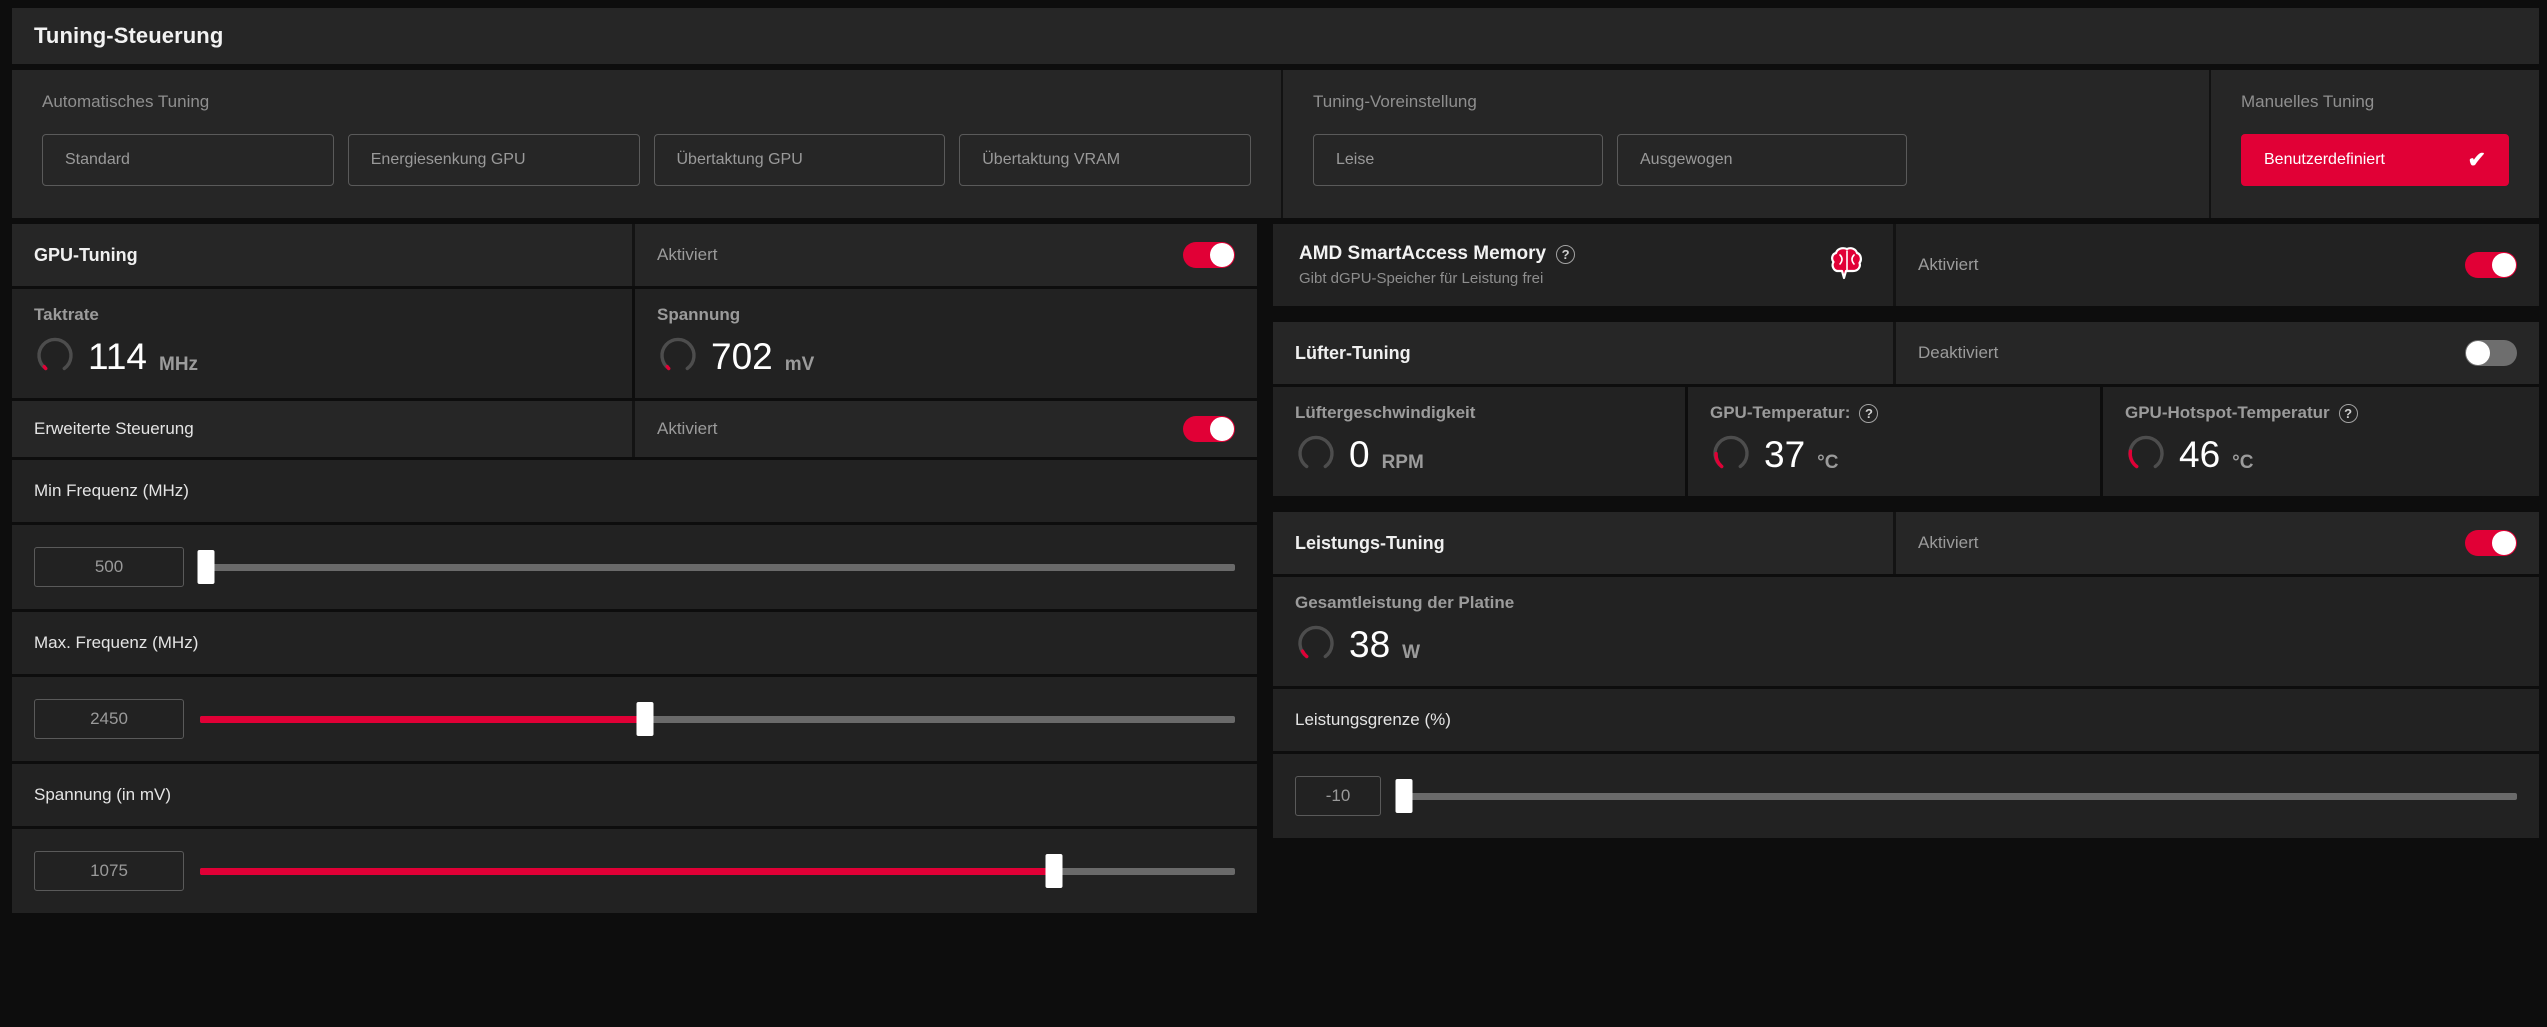 The width and height of the screenshot is (2547, 1027). What do you see at coordinates (2216, 543) in the screenshot?
I see `power-tuning-toggle-row: Aktiviert` at bounding box center [2216, 543].